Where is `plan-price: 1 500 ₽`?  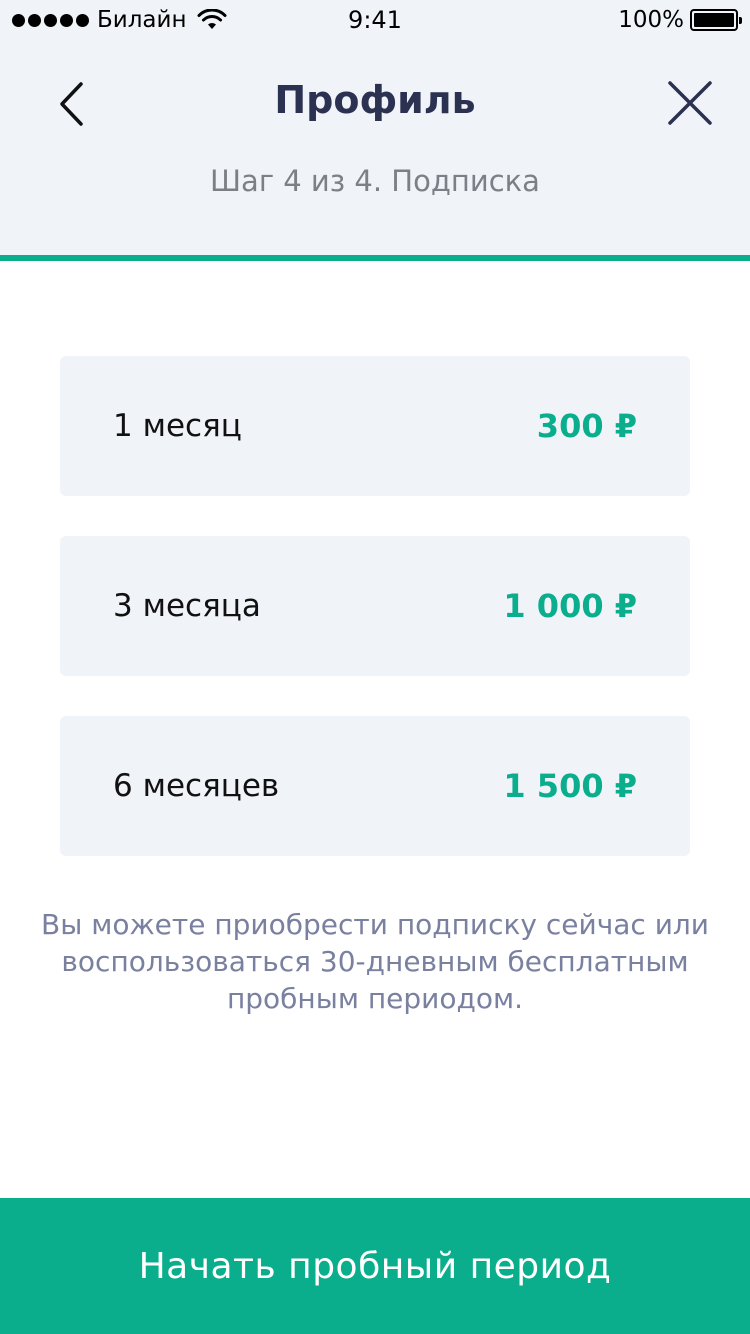 plan-price: 1 500 ₽ is located at coordinates (570, 786).